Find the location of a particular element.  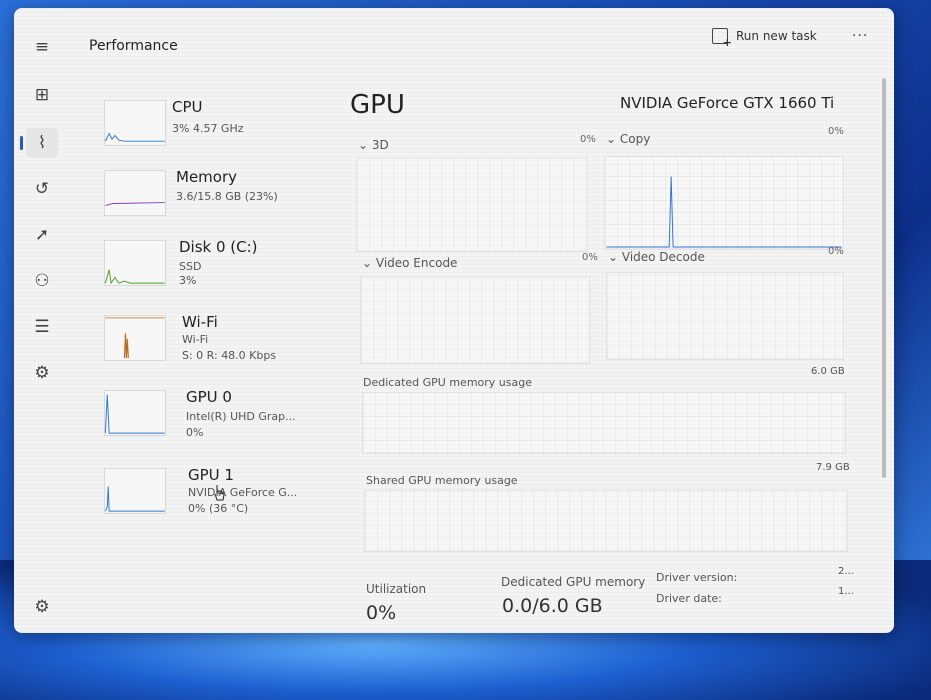

engine-label: 3D is located at coordinates (380, 145).